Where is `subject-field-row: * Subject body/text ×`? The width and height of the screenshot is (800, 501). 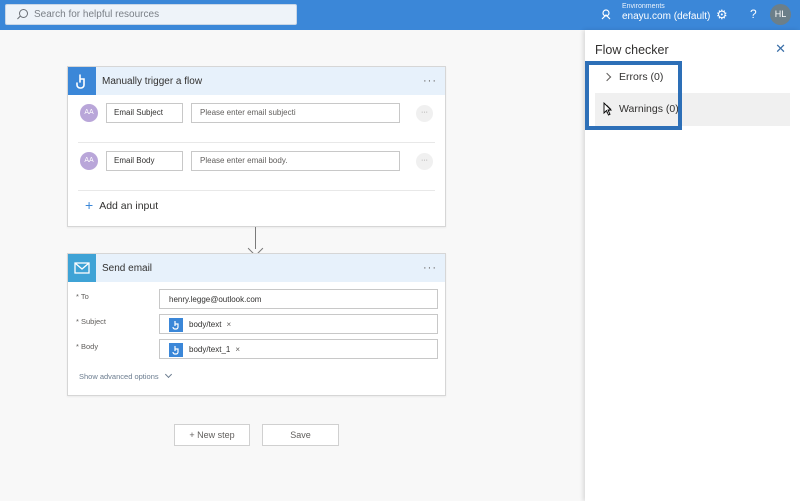
subject-field-row: * Subject body/text × is located at coordinates (256, 324).